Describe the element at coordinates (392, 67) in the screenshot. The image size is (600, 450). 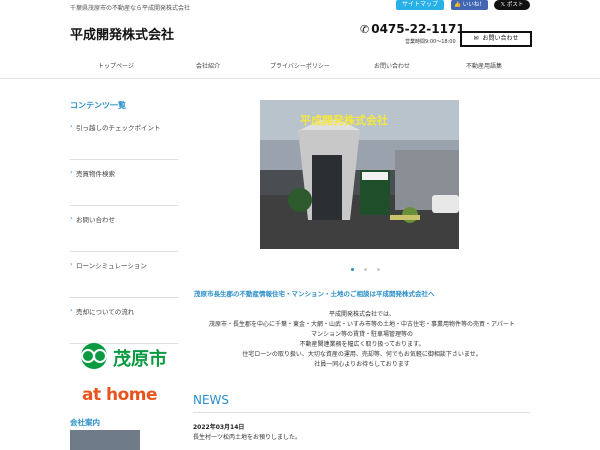
I see `nav-item-contact: お問い合わせ` at that location.